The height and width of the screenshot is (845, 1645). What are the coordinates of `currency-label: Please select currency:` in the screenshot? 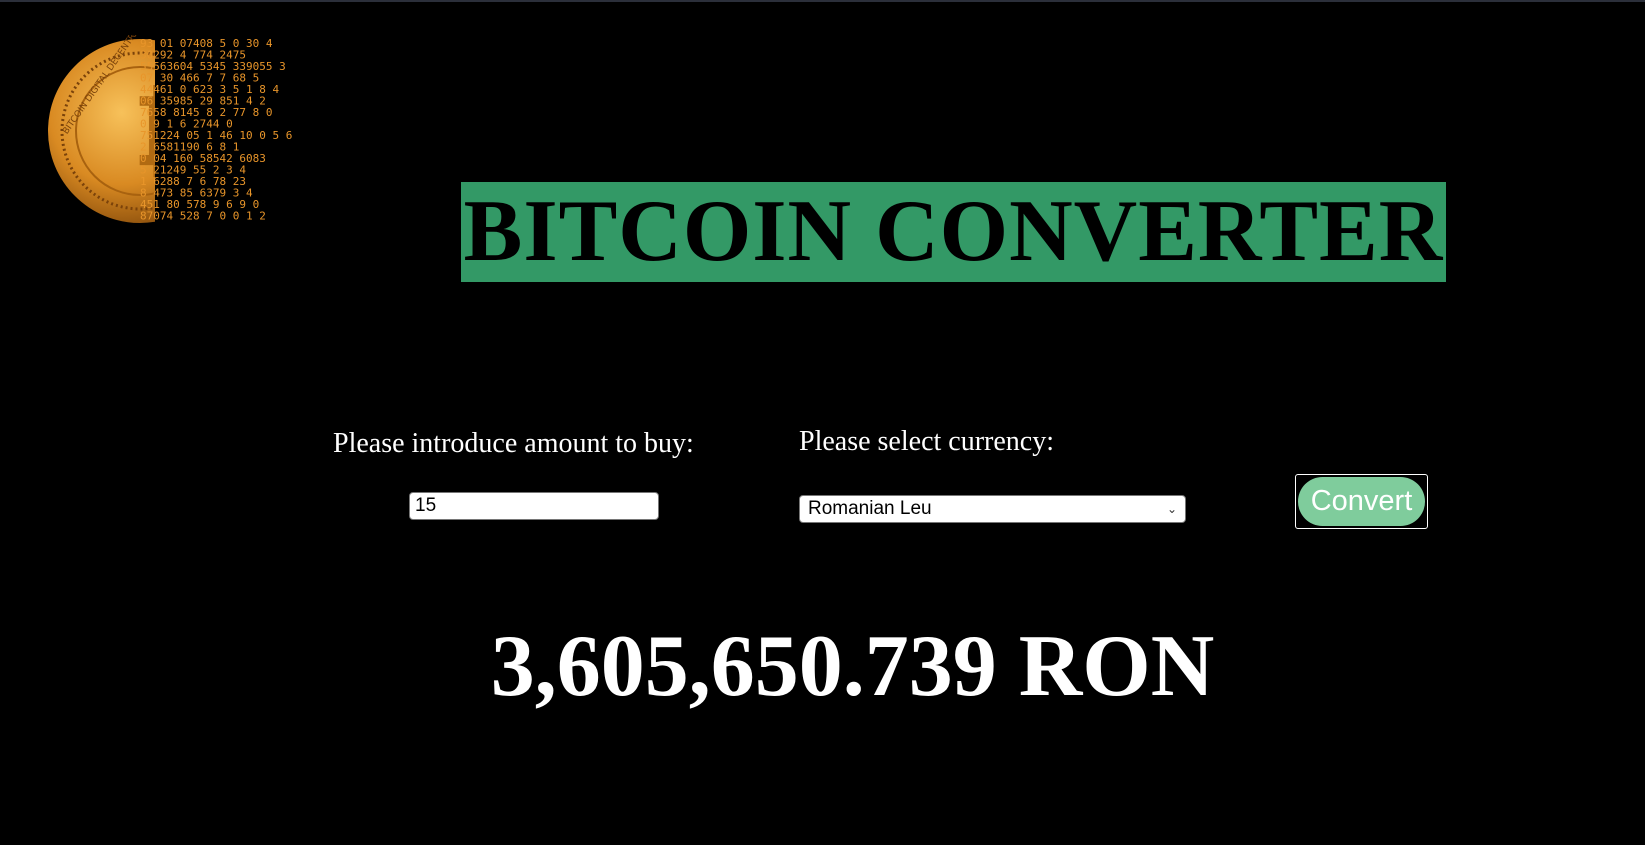 It's located at (926, 441).